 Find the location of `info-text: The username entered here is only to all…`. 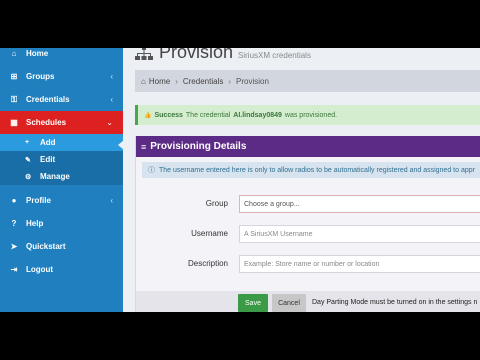

info-text: The username entered here is only to all… is located at coordinates (317, 170).